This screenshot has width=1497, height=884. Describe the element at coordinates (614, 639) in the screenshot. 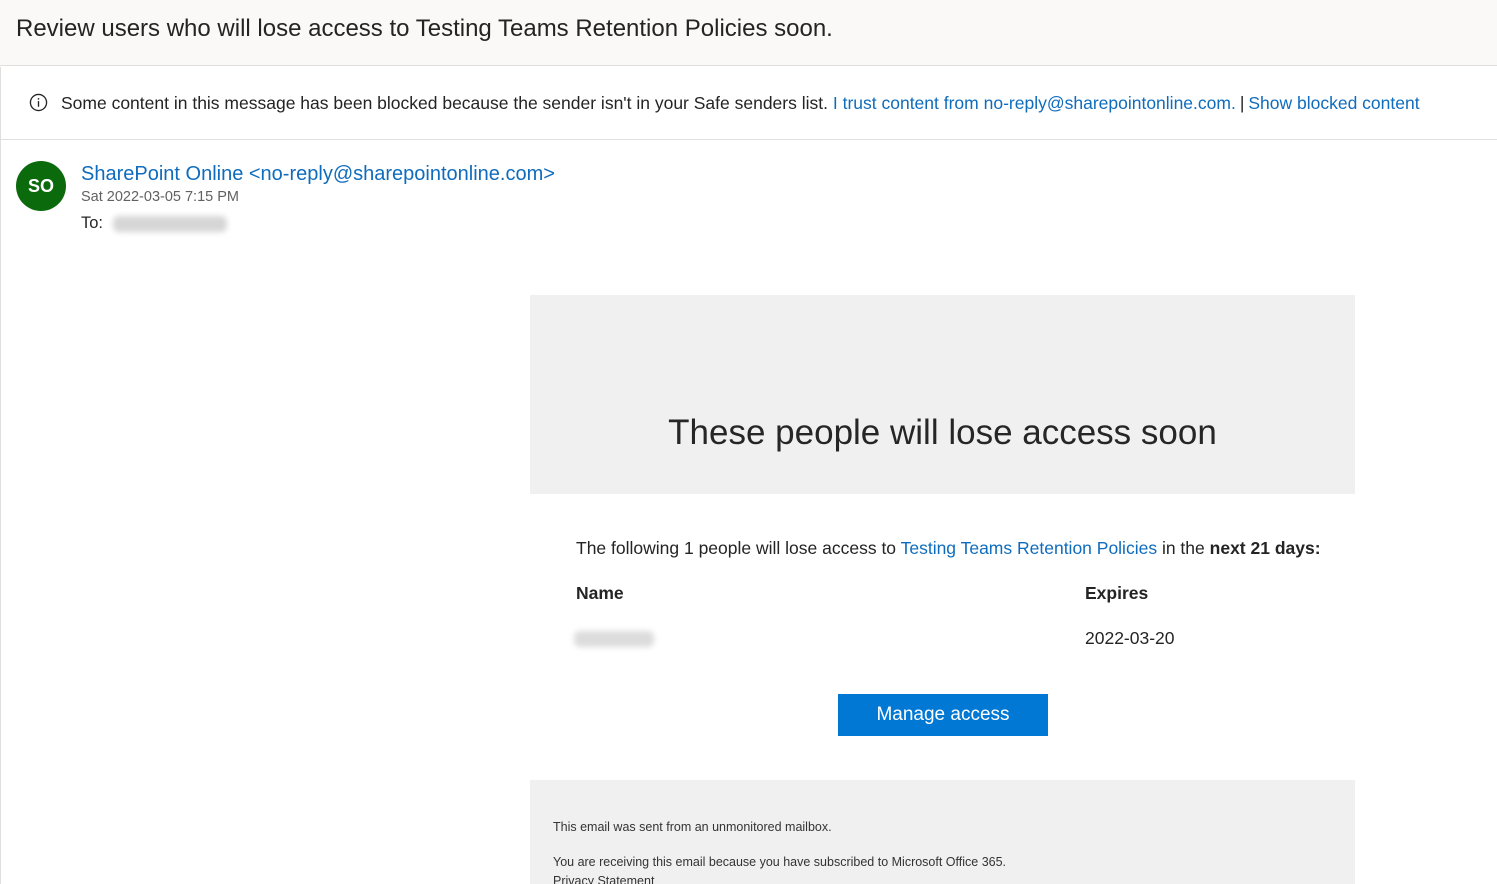

I see `redacted-person-name` at that location.